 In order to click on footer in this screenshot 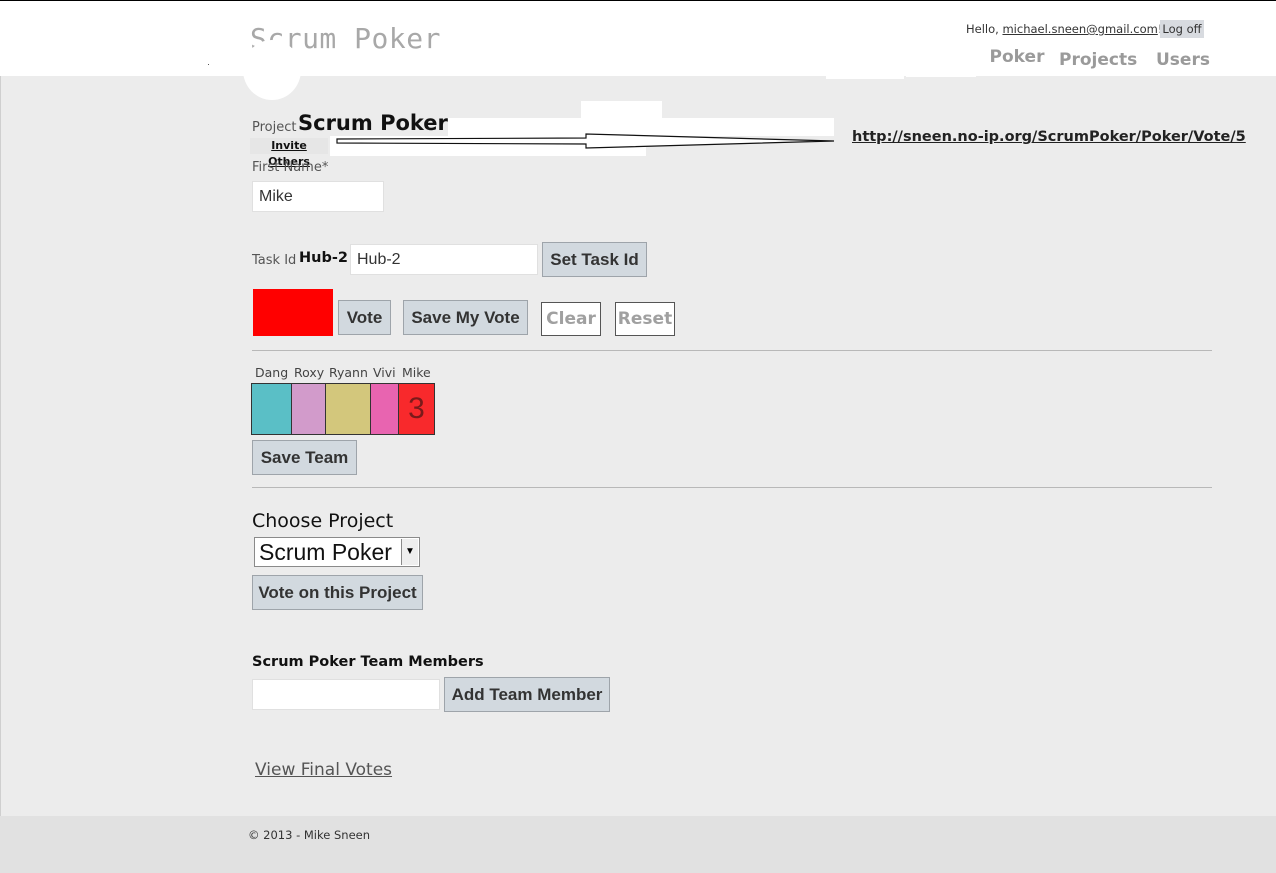, I will do `click(638, 844)`.